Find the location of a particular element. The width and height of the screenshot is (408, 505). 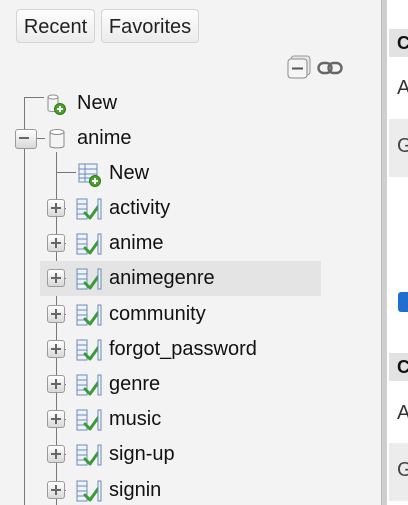

tree-item-table: activity is located at coordinates (190, 208).